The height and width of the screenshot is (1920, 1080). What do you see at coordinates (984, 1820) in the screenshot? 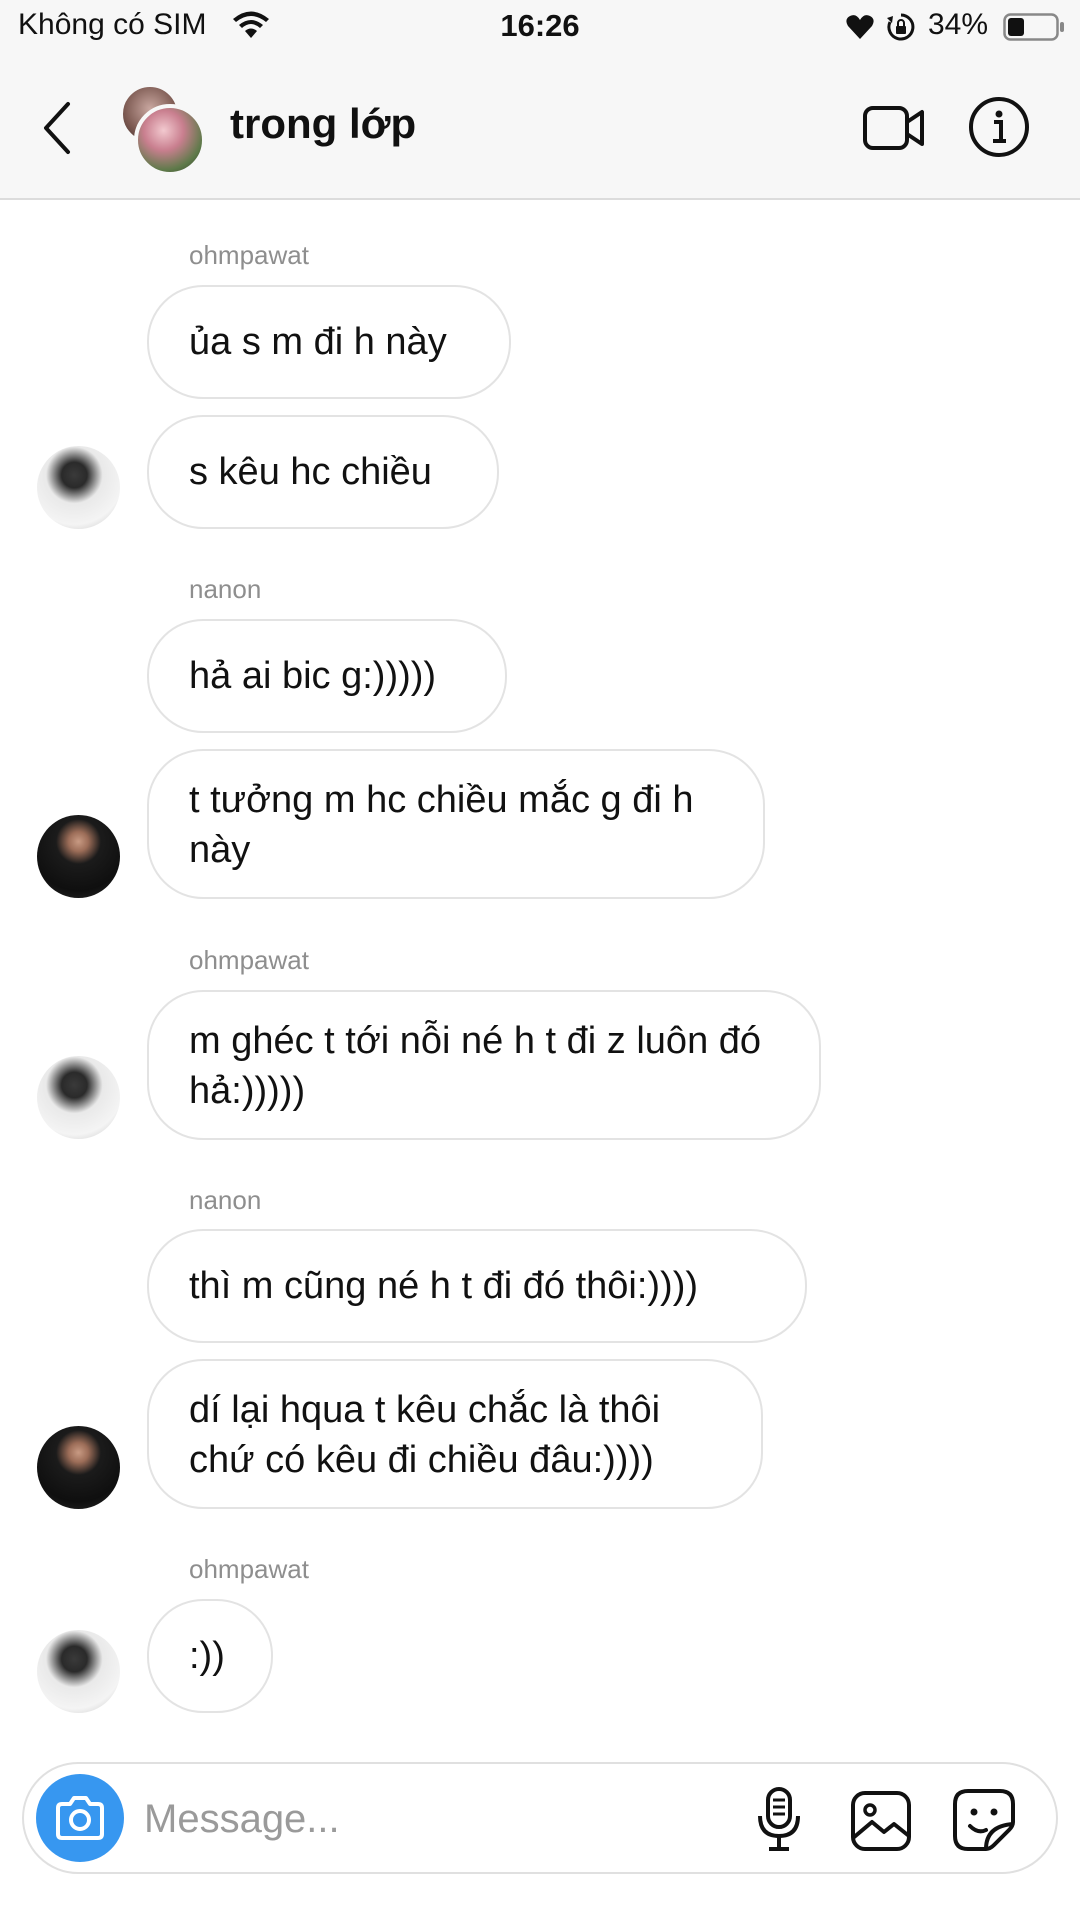
I see `sticker-icon` at bounding box center [984, 1820].